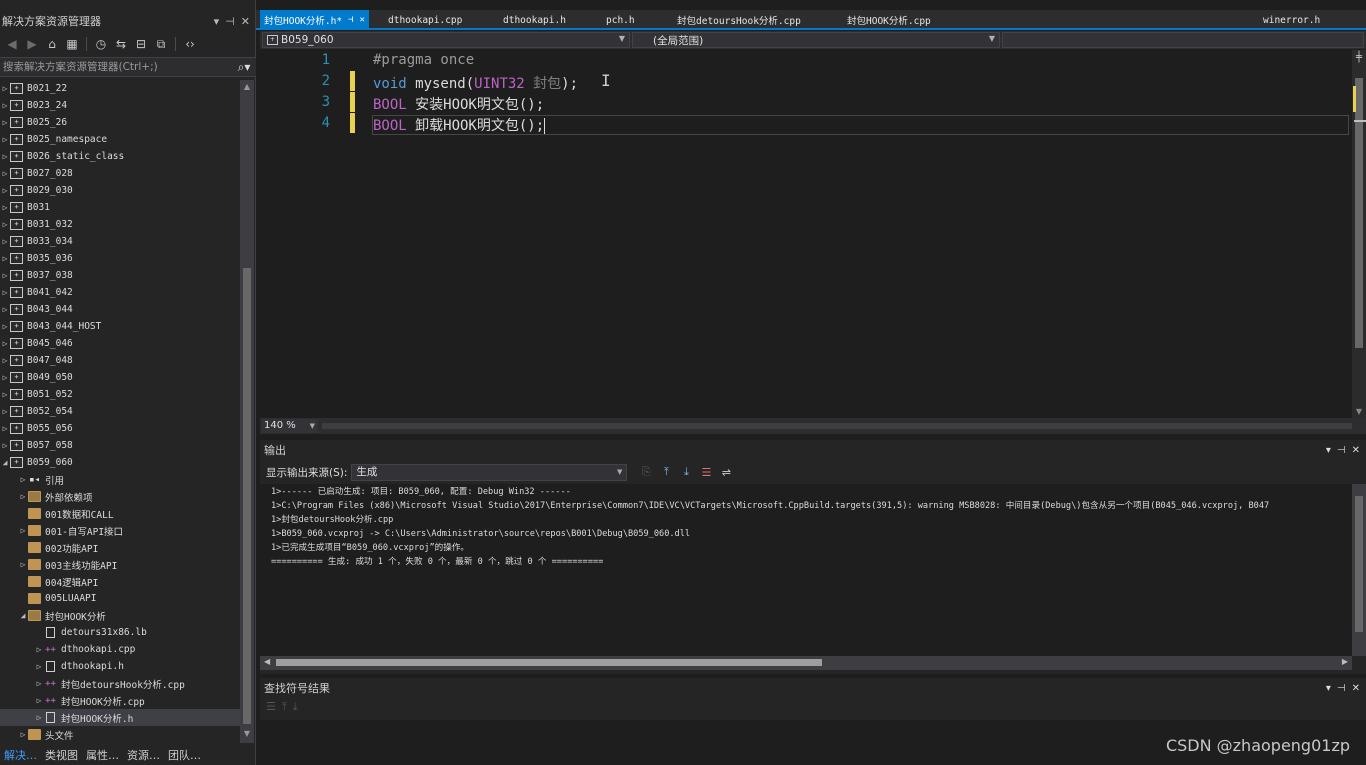 This screenshot has height=765, width=1366. I want to click on zoom-dropdown: 140 % ▼, so click(290, 426).